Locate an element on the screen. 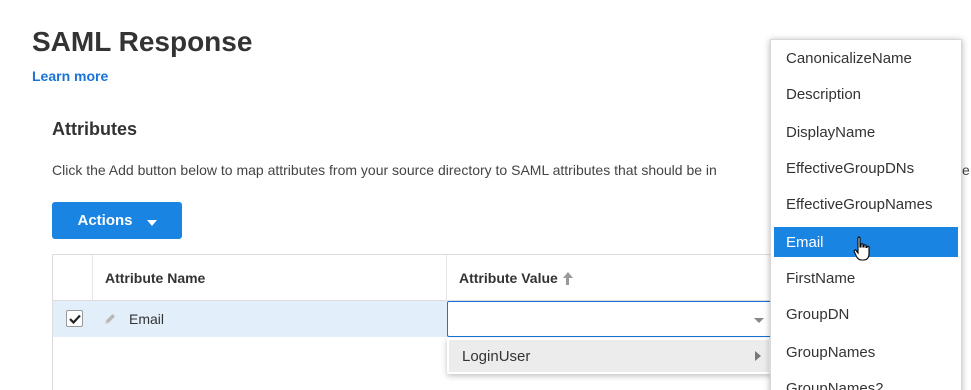 Image resolution: width=971 pixels, height=390 pixels. chevron-right-icon is located at coordinates (758, 356).